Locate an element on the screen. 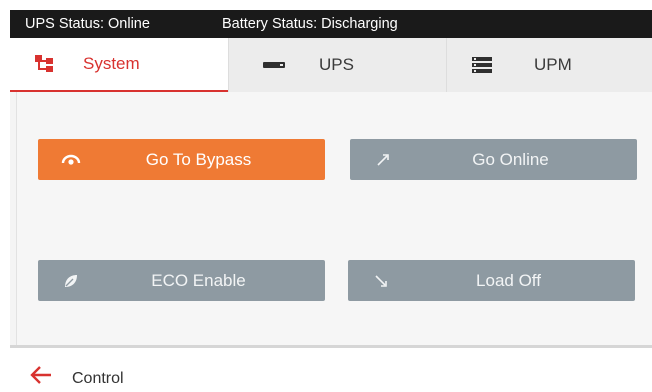 The width and height of the screenshot is (652, 392). tab-ups: UPS is located at coordinates (337, 65).